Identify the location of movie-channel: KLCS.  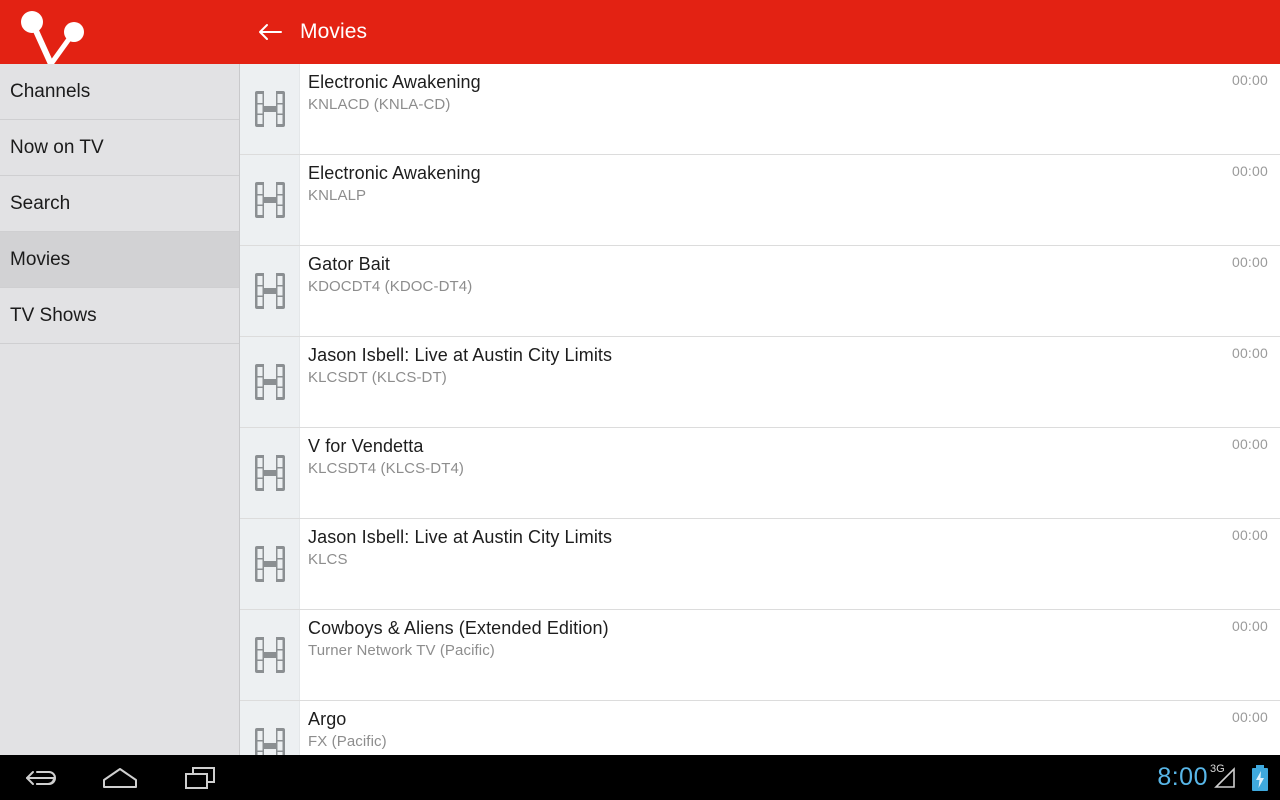
(328, 559).